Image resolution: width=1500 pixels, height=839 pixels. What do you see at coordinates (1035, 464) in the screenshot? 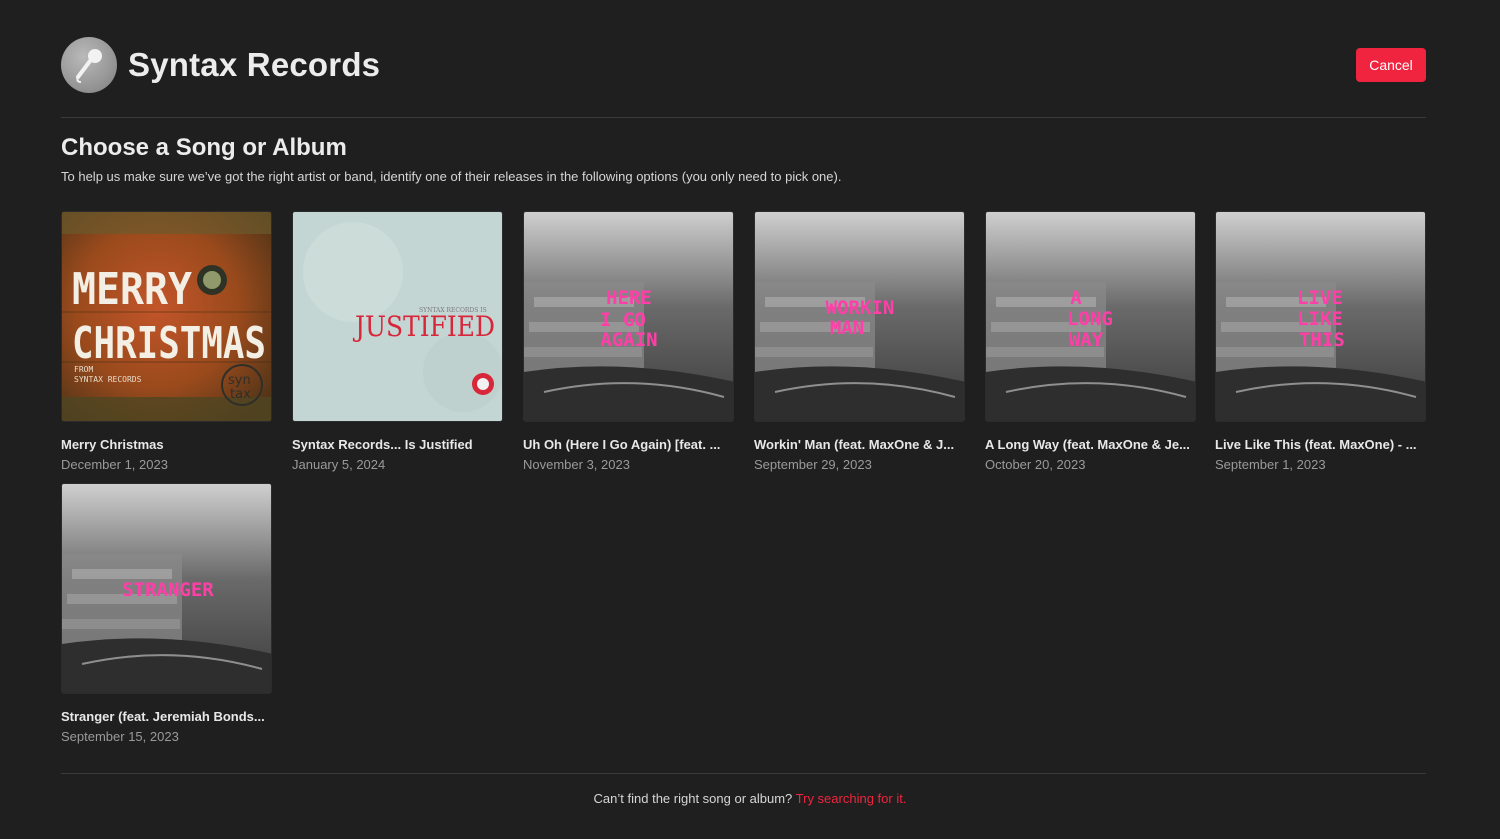
I see `release-date: October 20, 2023` at bounding box center [1035, 464].